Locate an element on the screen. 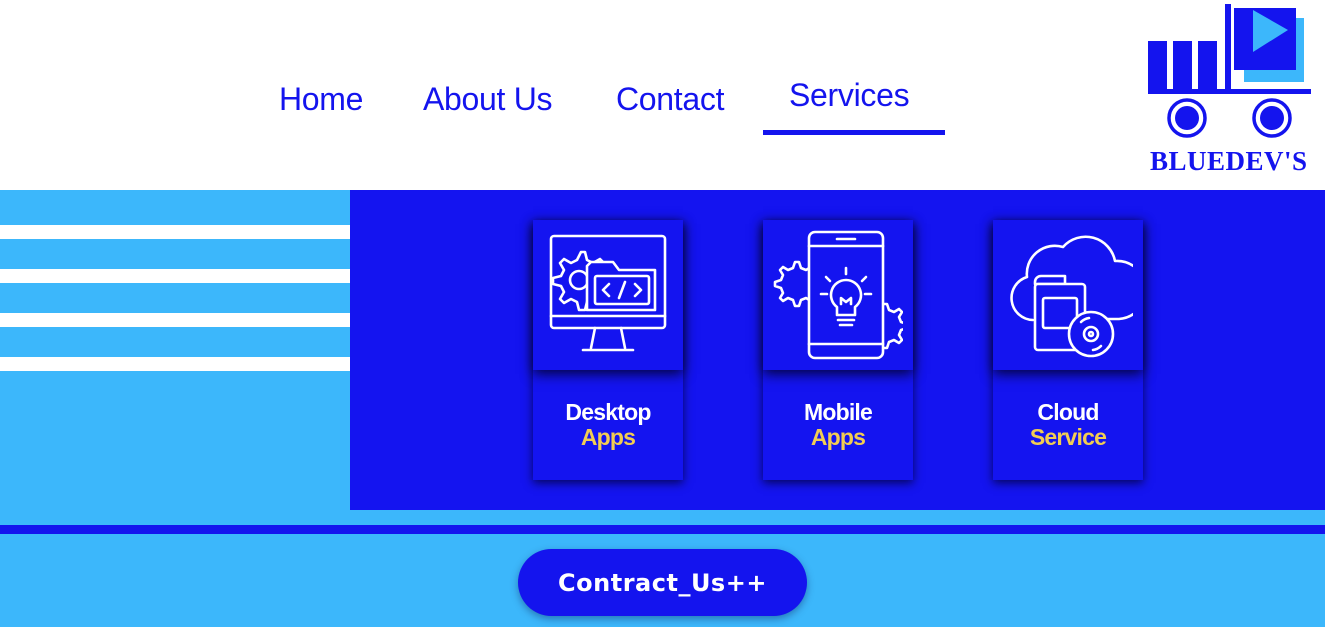  service-card-title-line1: Cloud is located at coordinates (1068, 412).